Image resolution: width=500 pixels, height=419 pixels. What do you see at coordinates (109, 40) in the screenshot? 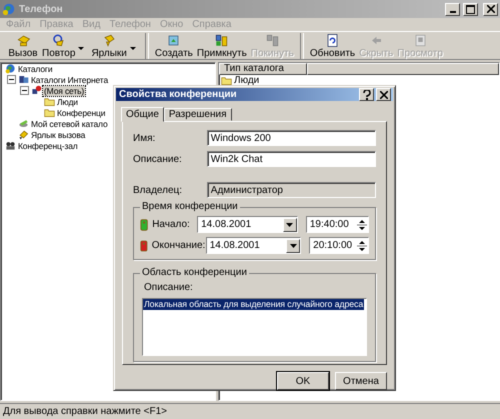
I see `shortcuts-icon` at bounding box center [109, 40].